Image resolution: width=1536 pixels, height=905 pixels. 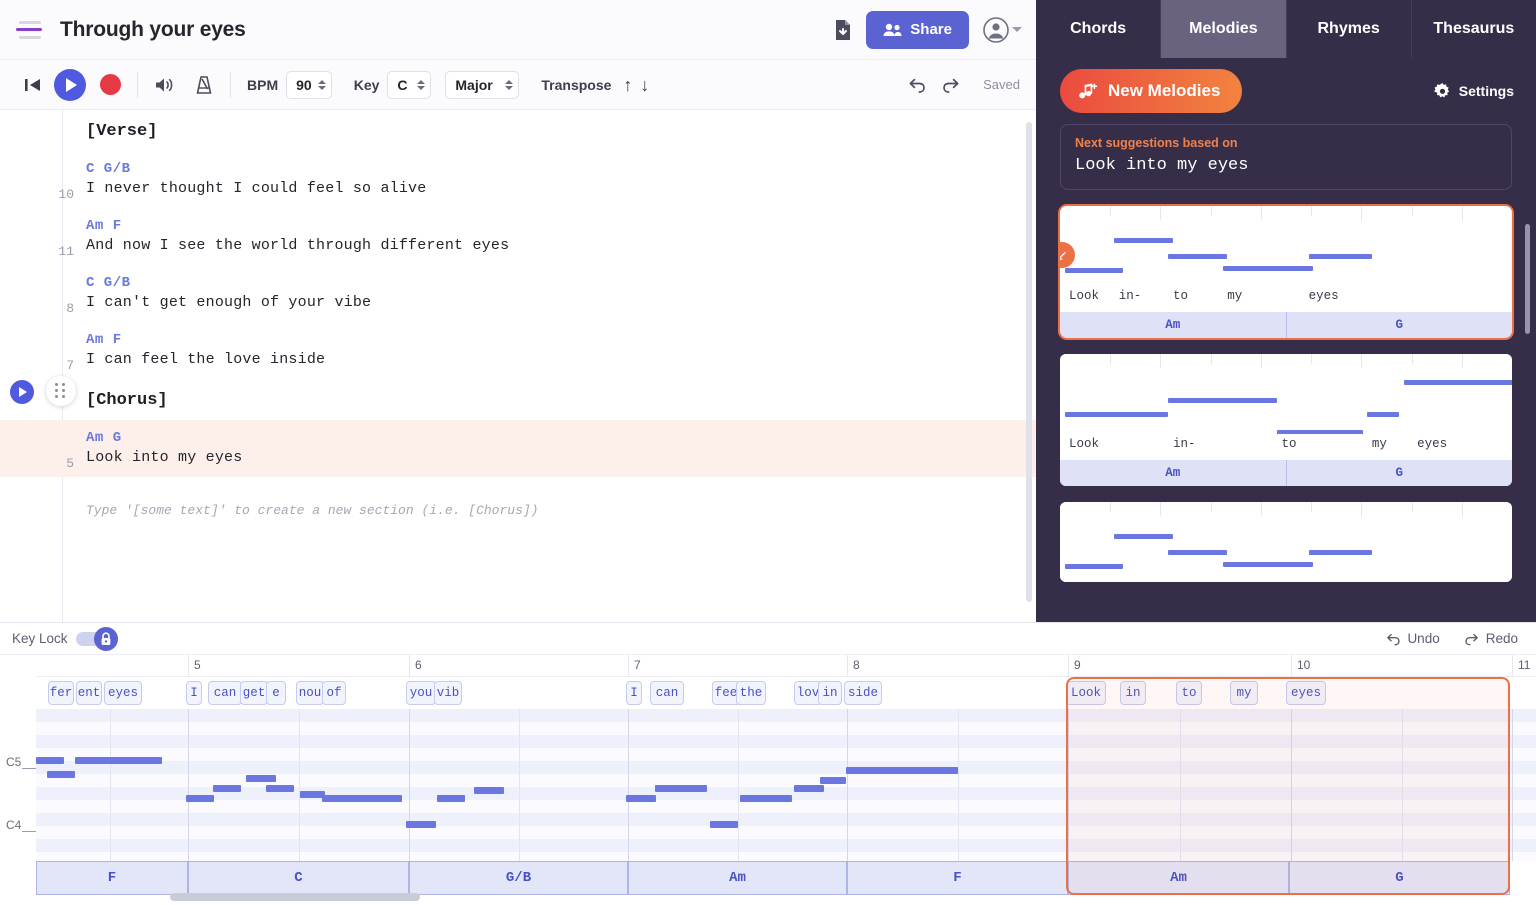 What do you see at coordinates (917, 85) in the screenshot?
I see `undo-icon` at bounding box center [917, 85].